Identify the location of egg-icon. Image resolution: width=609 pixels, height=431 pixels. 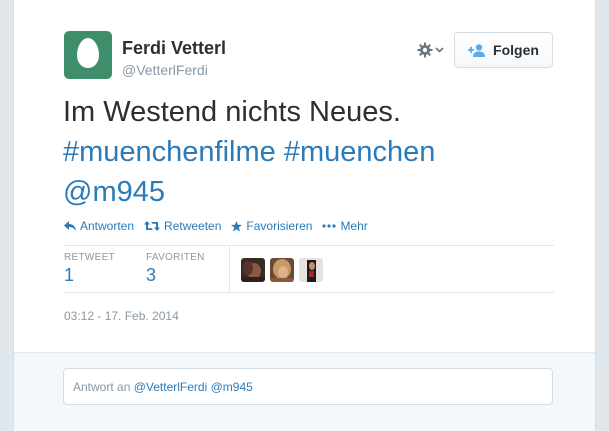
(88, 53).